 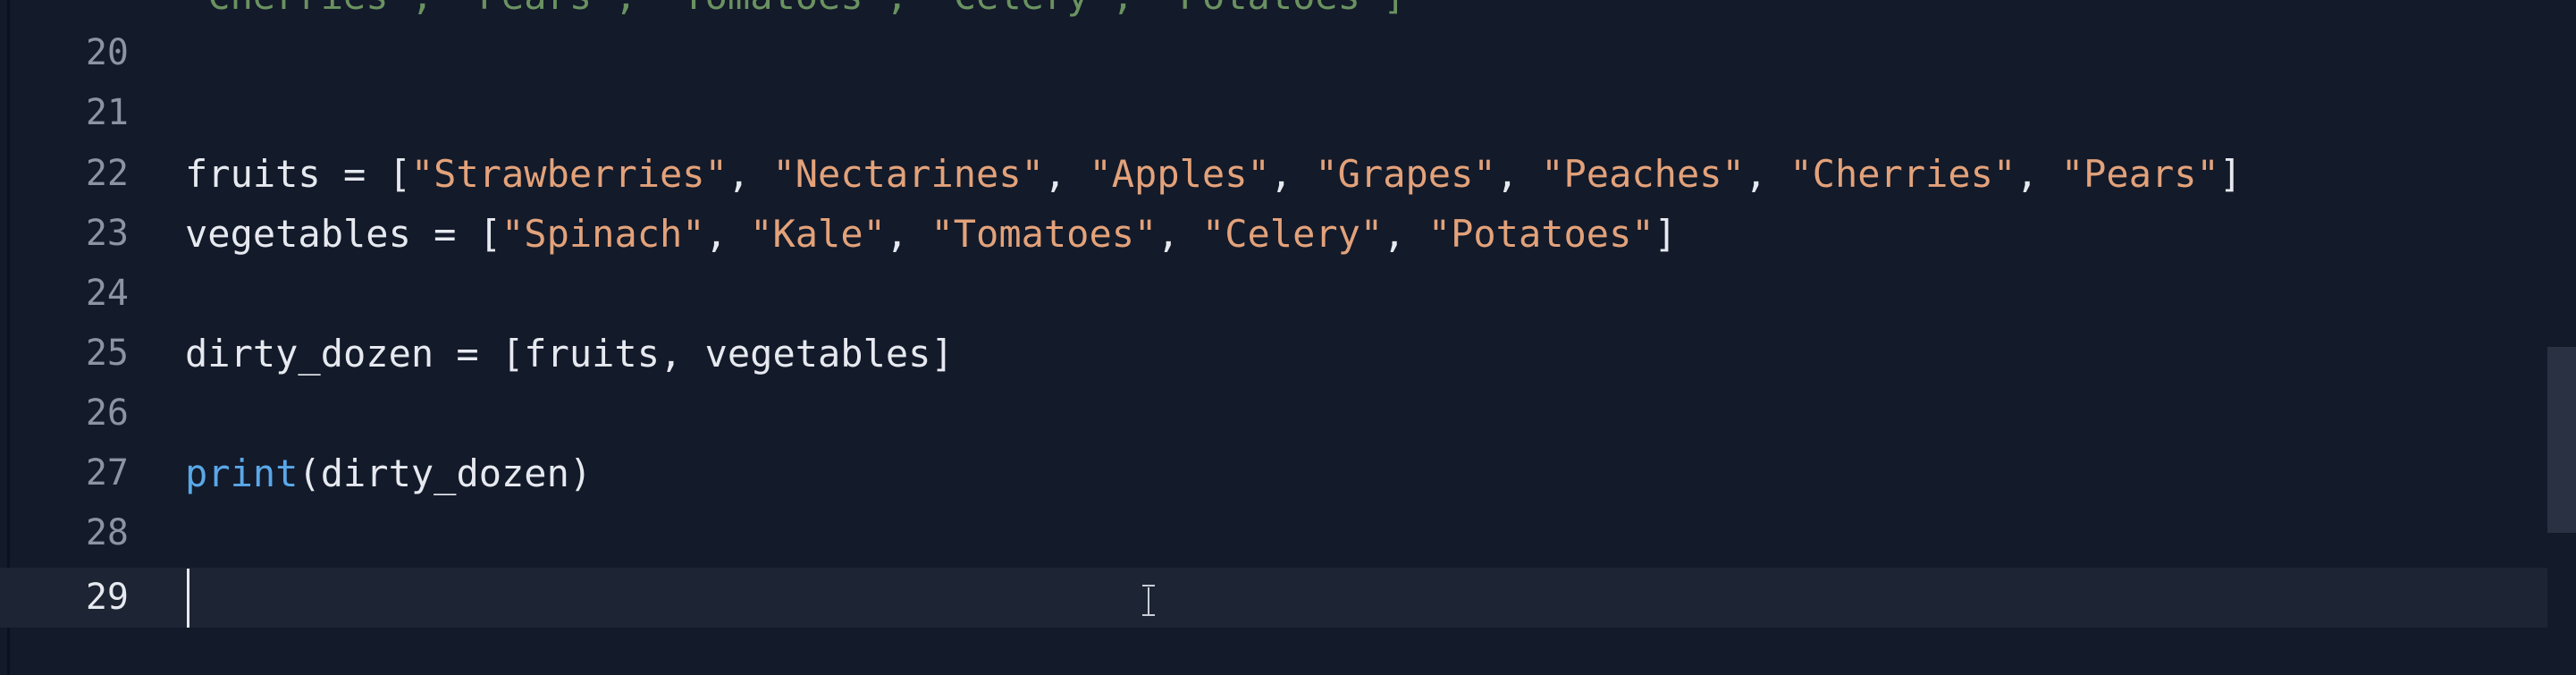 I want to click on line-number: 26, so click(x=107, y=413).